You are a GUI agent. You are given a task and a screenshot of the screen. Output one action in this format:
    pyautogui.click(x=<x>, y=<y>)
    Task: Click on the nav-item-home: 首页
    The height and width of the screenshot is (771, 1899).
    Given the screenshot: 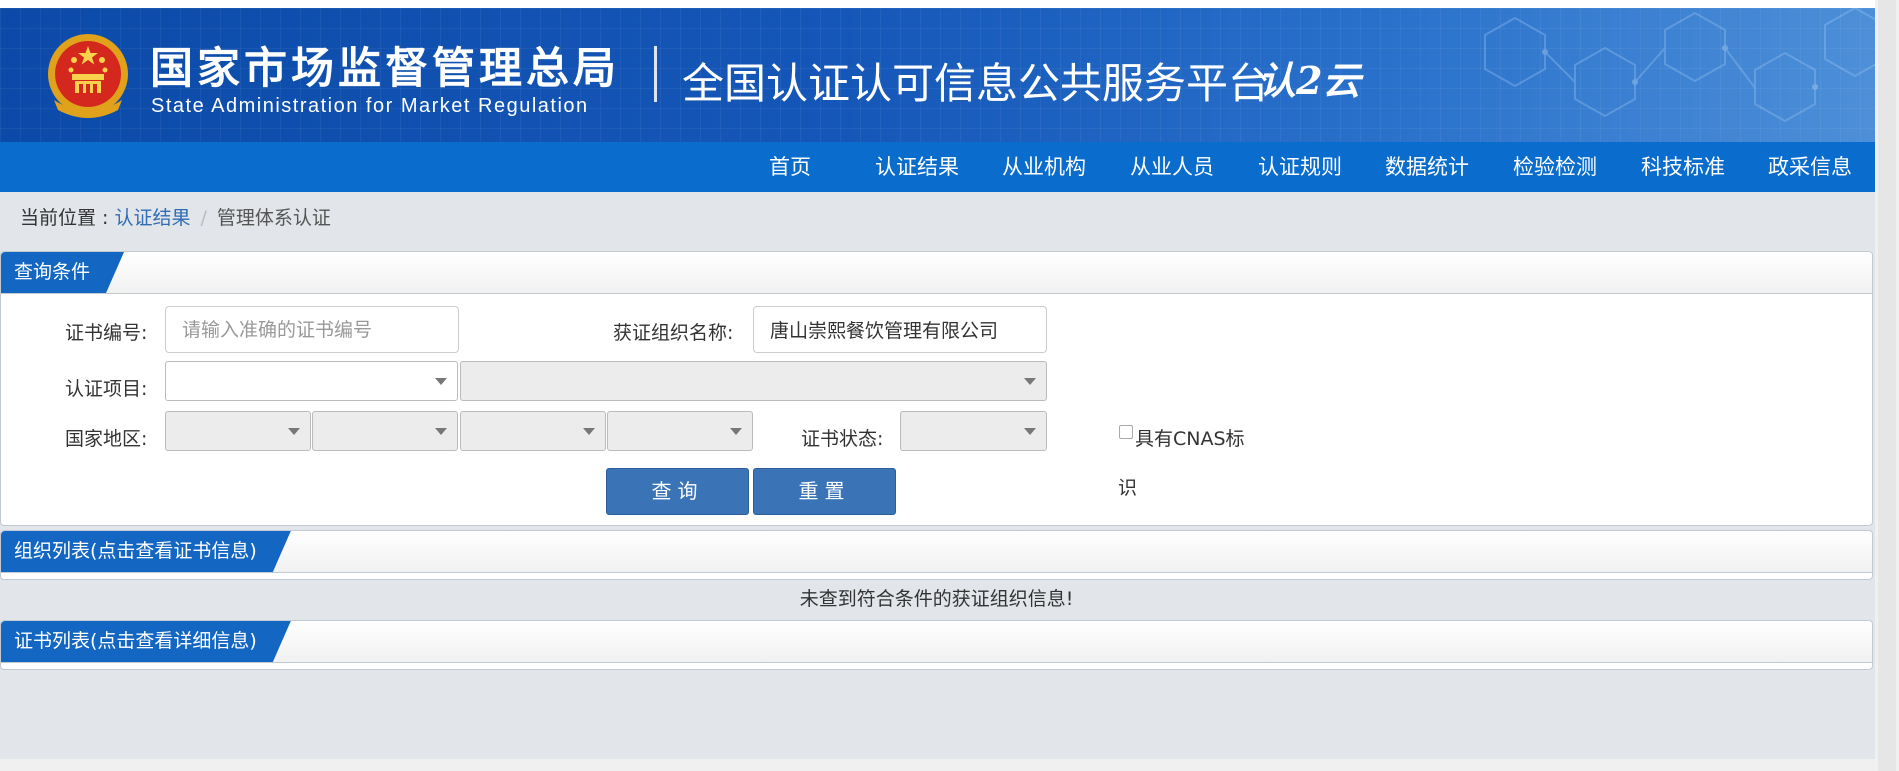 What is the action you would take?
    pyautogui.click(x=790, y=167)
    